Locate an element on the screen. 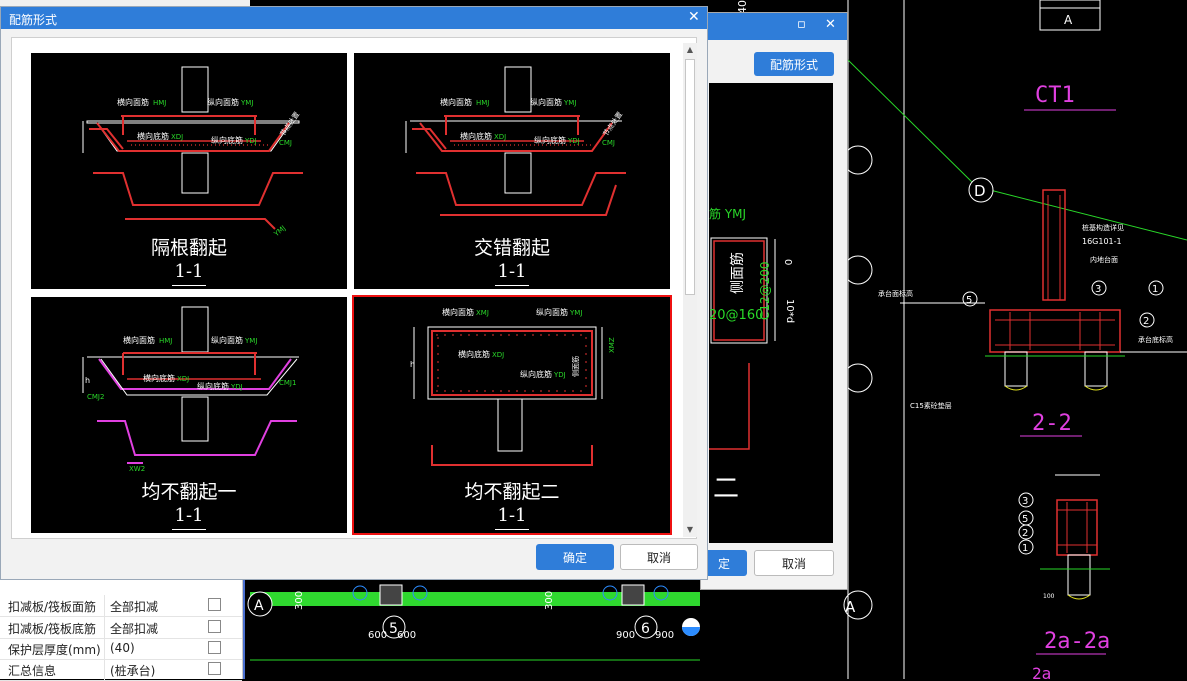 The width and height of the screenshot is (1187, 681). callout-5-b: 5 is located at coordinates (1025, 519).